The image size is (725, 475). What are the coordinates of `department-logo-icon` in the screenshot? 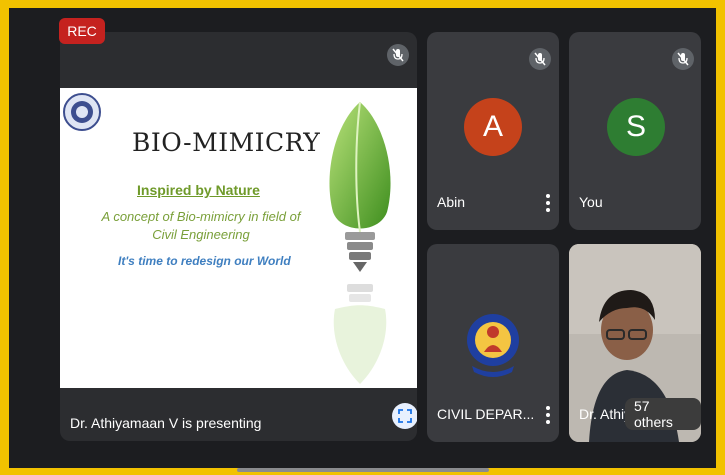 It's located at (493, 342).